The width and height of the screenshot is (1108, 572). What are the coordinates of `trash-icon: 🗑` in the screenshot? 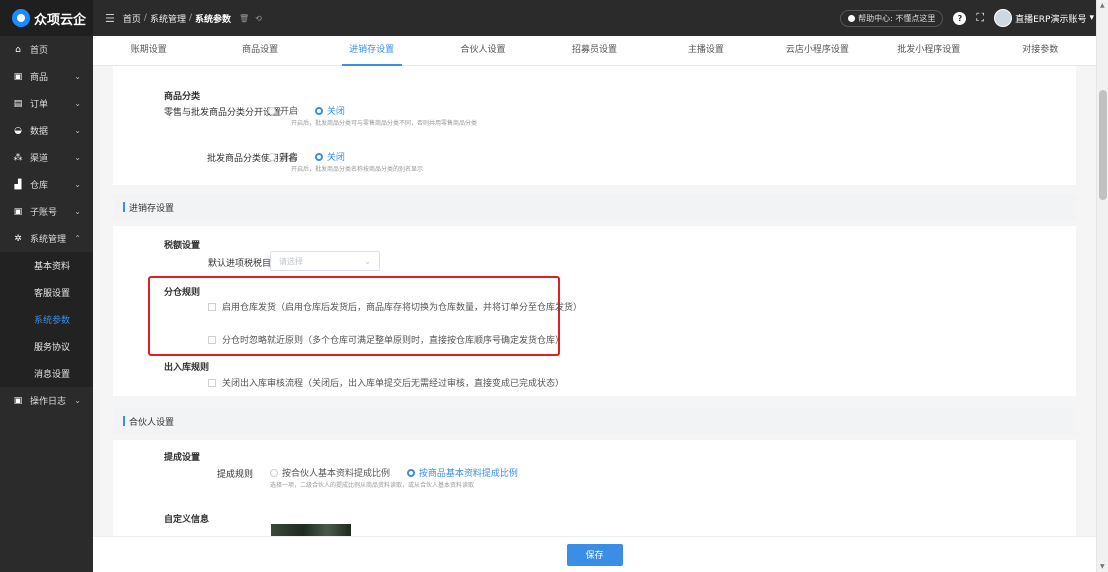 It's located at (244, 18).